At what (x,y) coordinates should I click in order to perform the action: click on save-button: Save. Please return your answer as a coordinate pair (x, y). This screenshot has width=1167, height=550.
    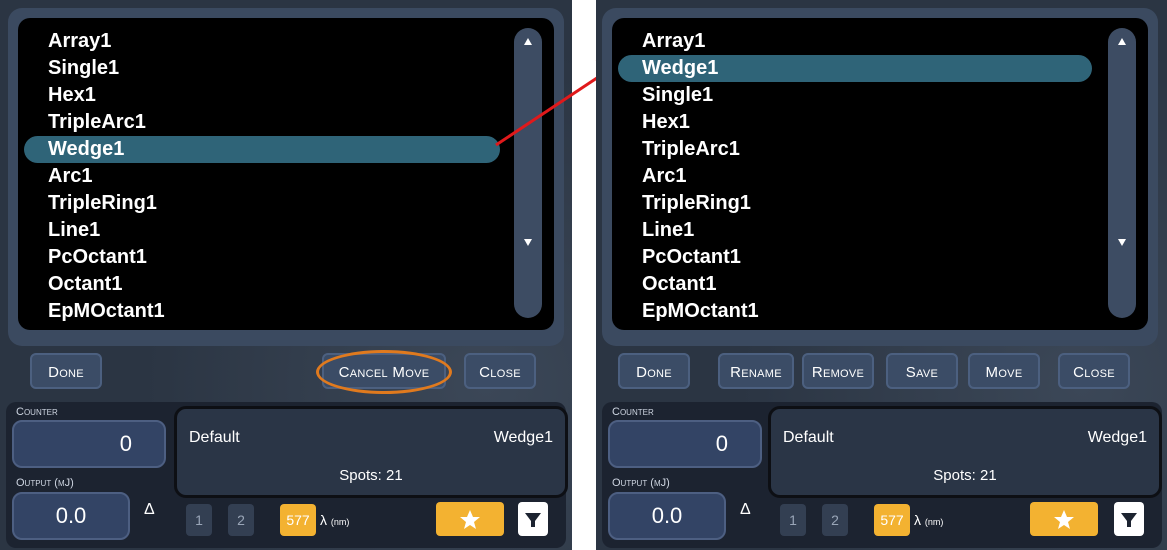
    Looking at the image, I should click on (922, 371).